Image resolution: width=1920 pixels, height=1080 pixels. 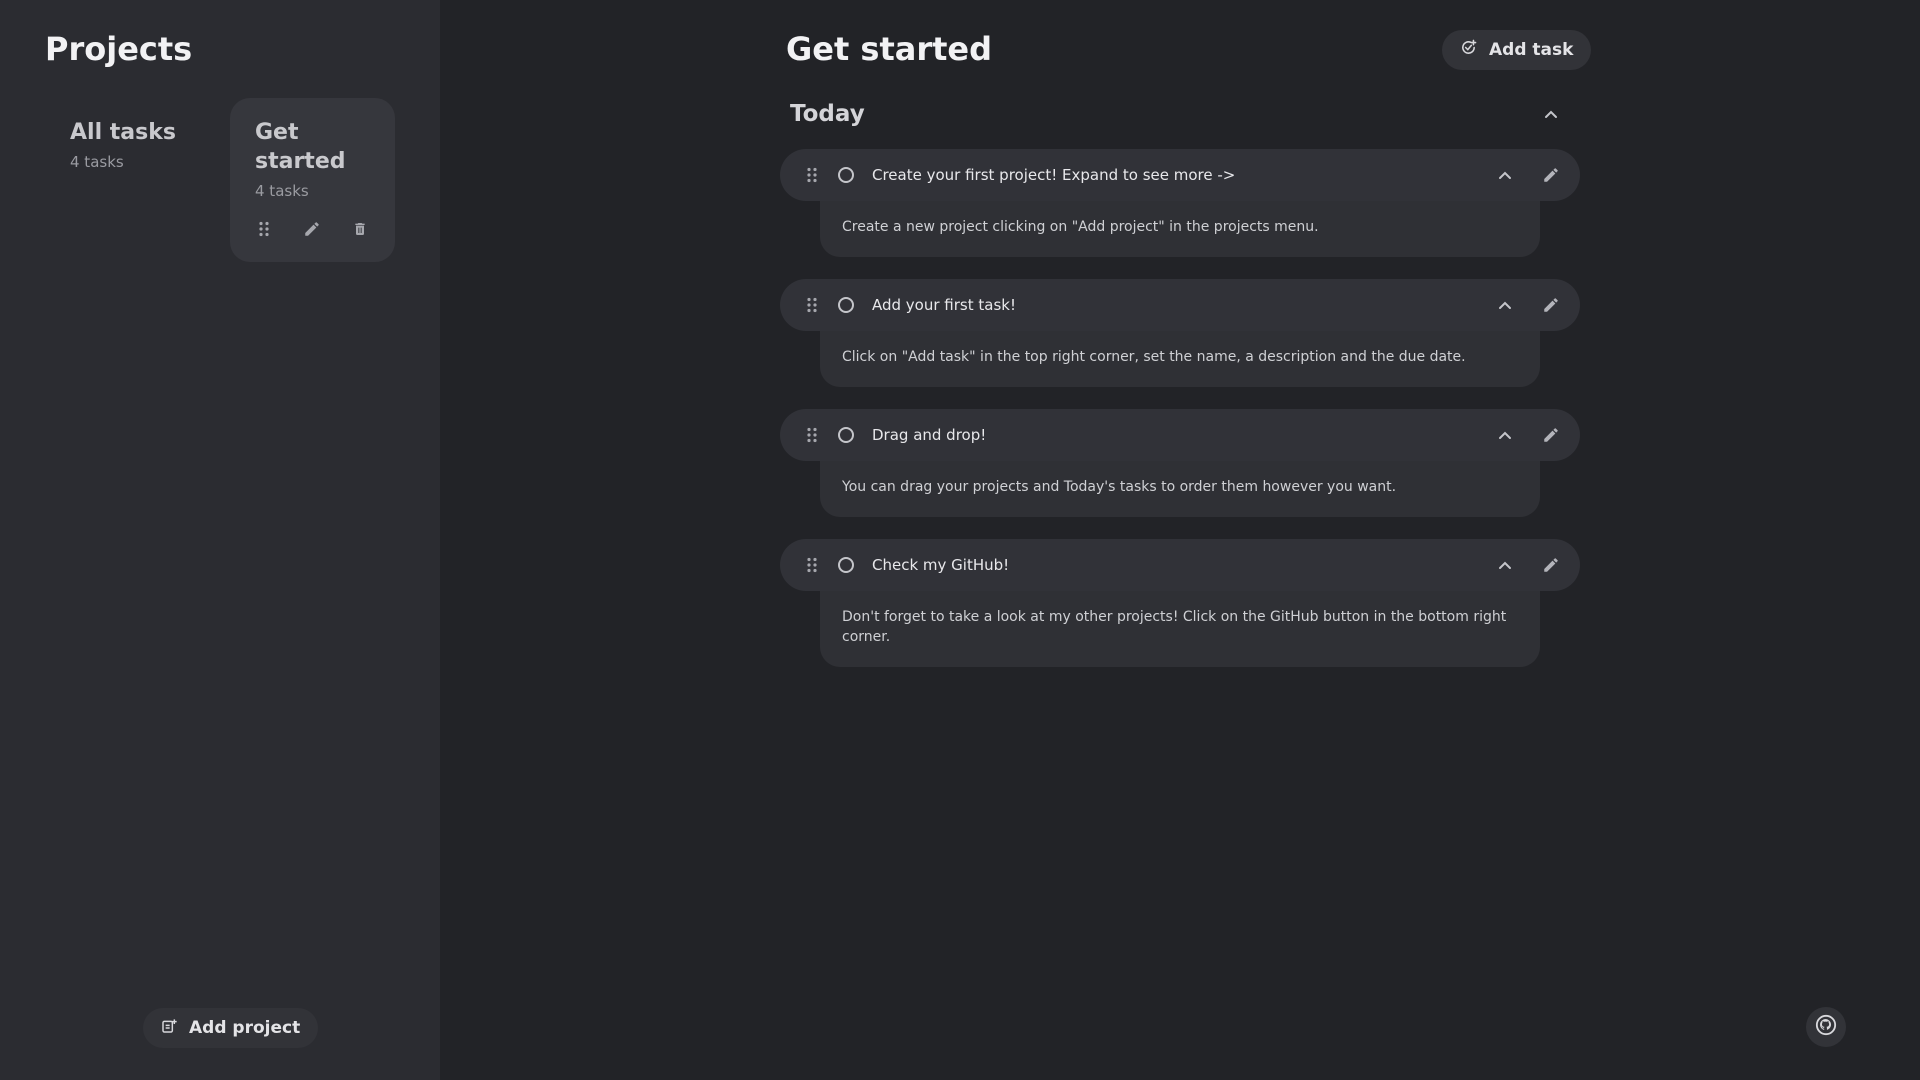 What do you see at coordinates (119, 49) in the screenshot?
I see `sidebar-title: Projects` at bounding box center [119, 49].